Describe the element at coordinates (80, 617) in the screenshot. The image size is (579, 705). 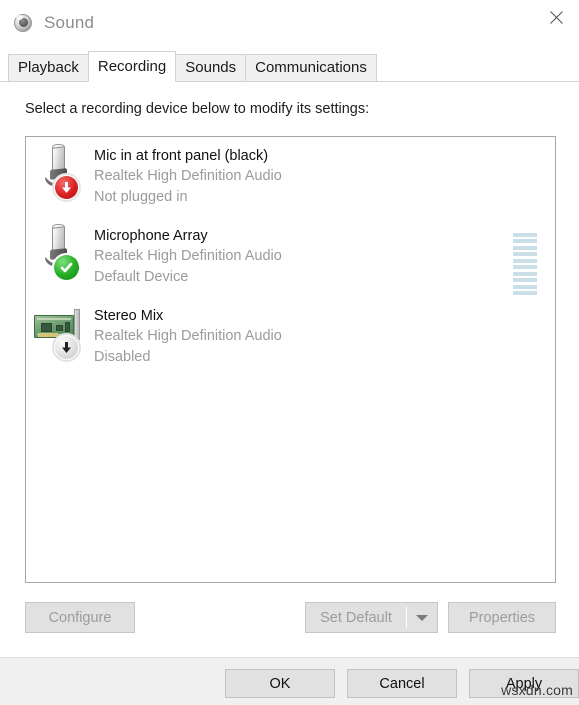
I see `configure-button: Configure` at that location.